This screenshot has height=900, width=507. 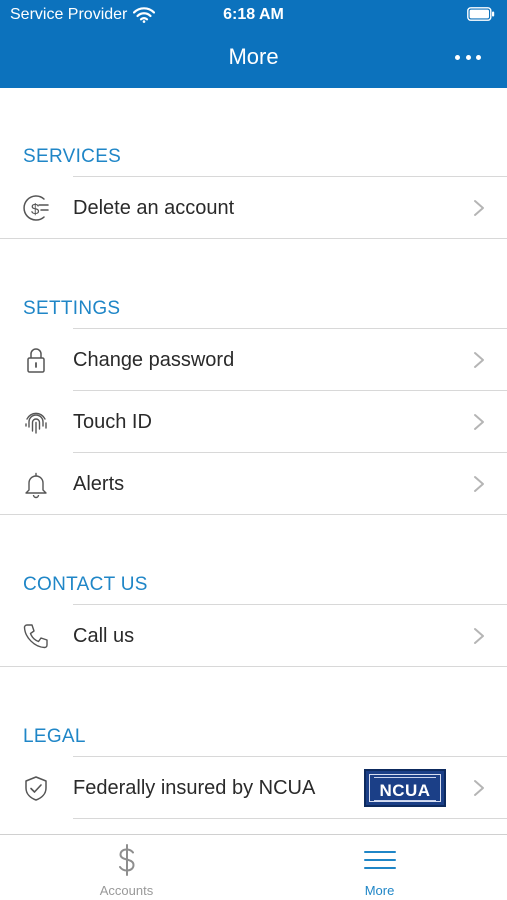 I want to click on dollar-circle-icon: $, so click(x=36, y=208).